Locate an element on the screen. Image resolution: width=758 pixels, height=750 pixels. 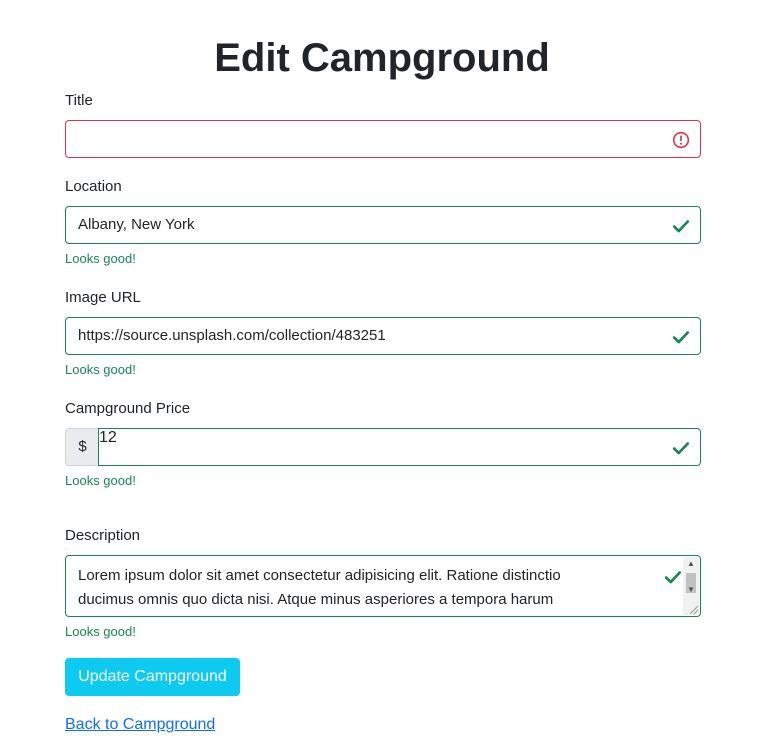
exclamation-circle-icon is located at coordinates (681, 140).